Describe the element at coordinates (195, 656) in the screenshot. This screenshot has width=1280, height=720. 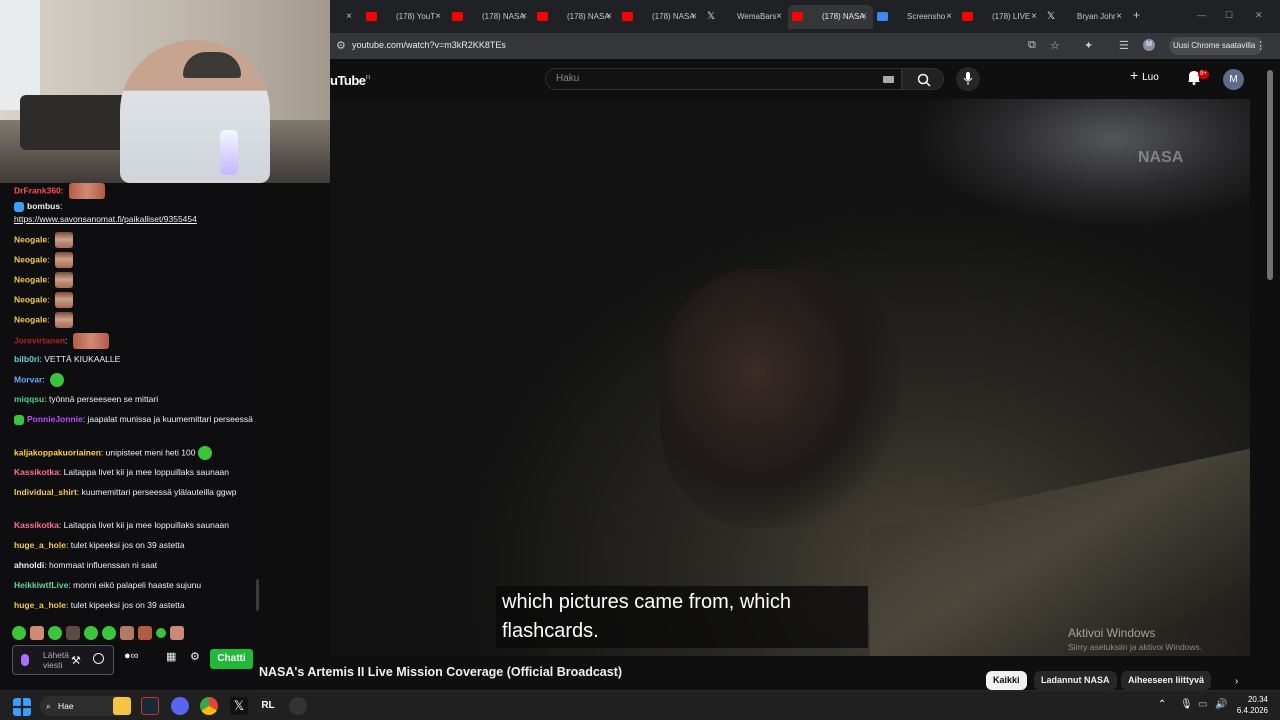
I see `settings-icon: ⚙` at that location.